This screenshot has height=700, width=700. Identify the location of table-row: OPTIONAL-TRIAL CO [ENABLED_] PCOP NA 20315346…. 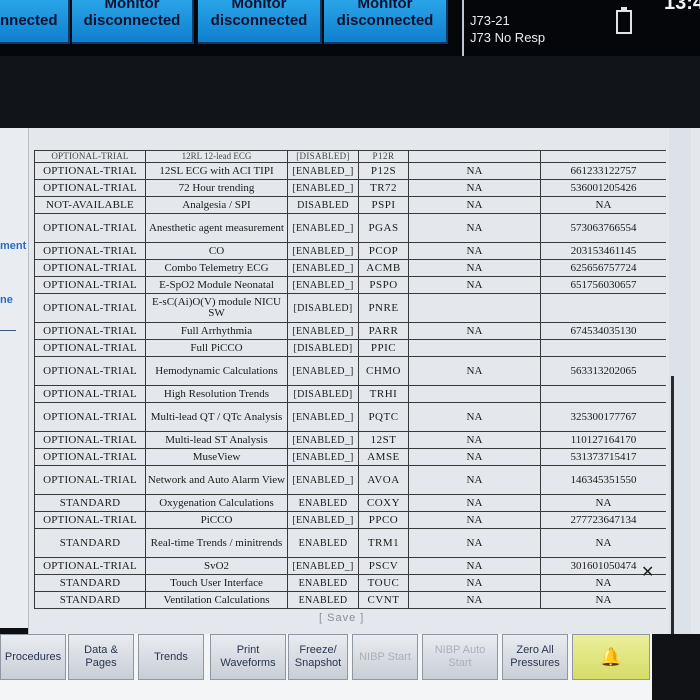
(350, 251).